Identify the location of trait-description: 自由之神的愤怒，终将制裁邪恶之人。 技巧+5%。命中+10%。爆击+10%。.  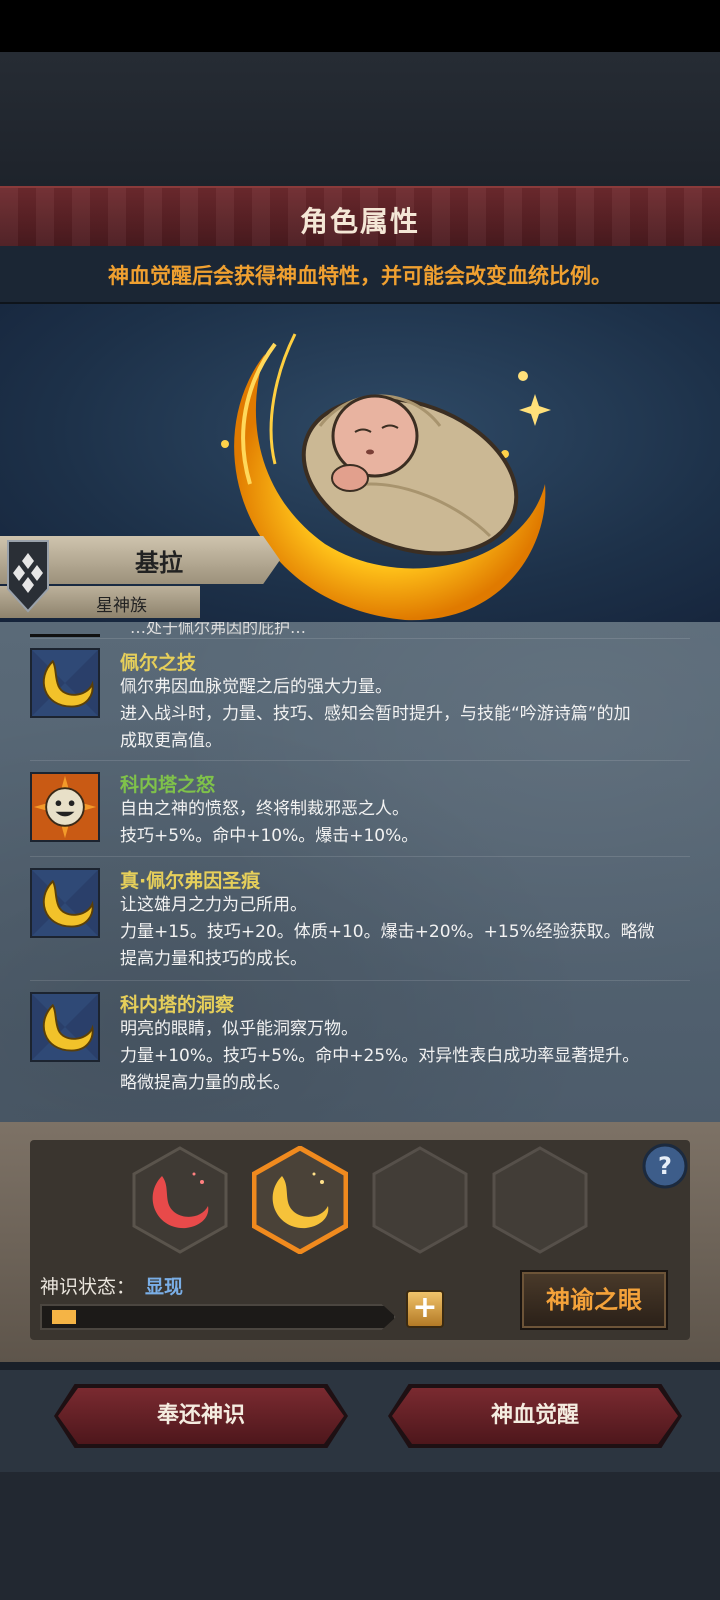
(269, 822).